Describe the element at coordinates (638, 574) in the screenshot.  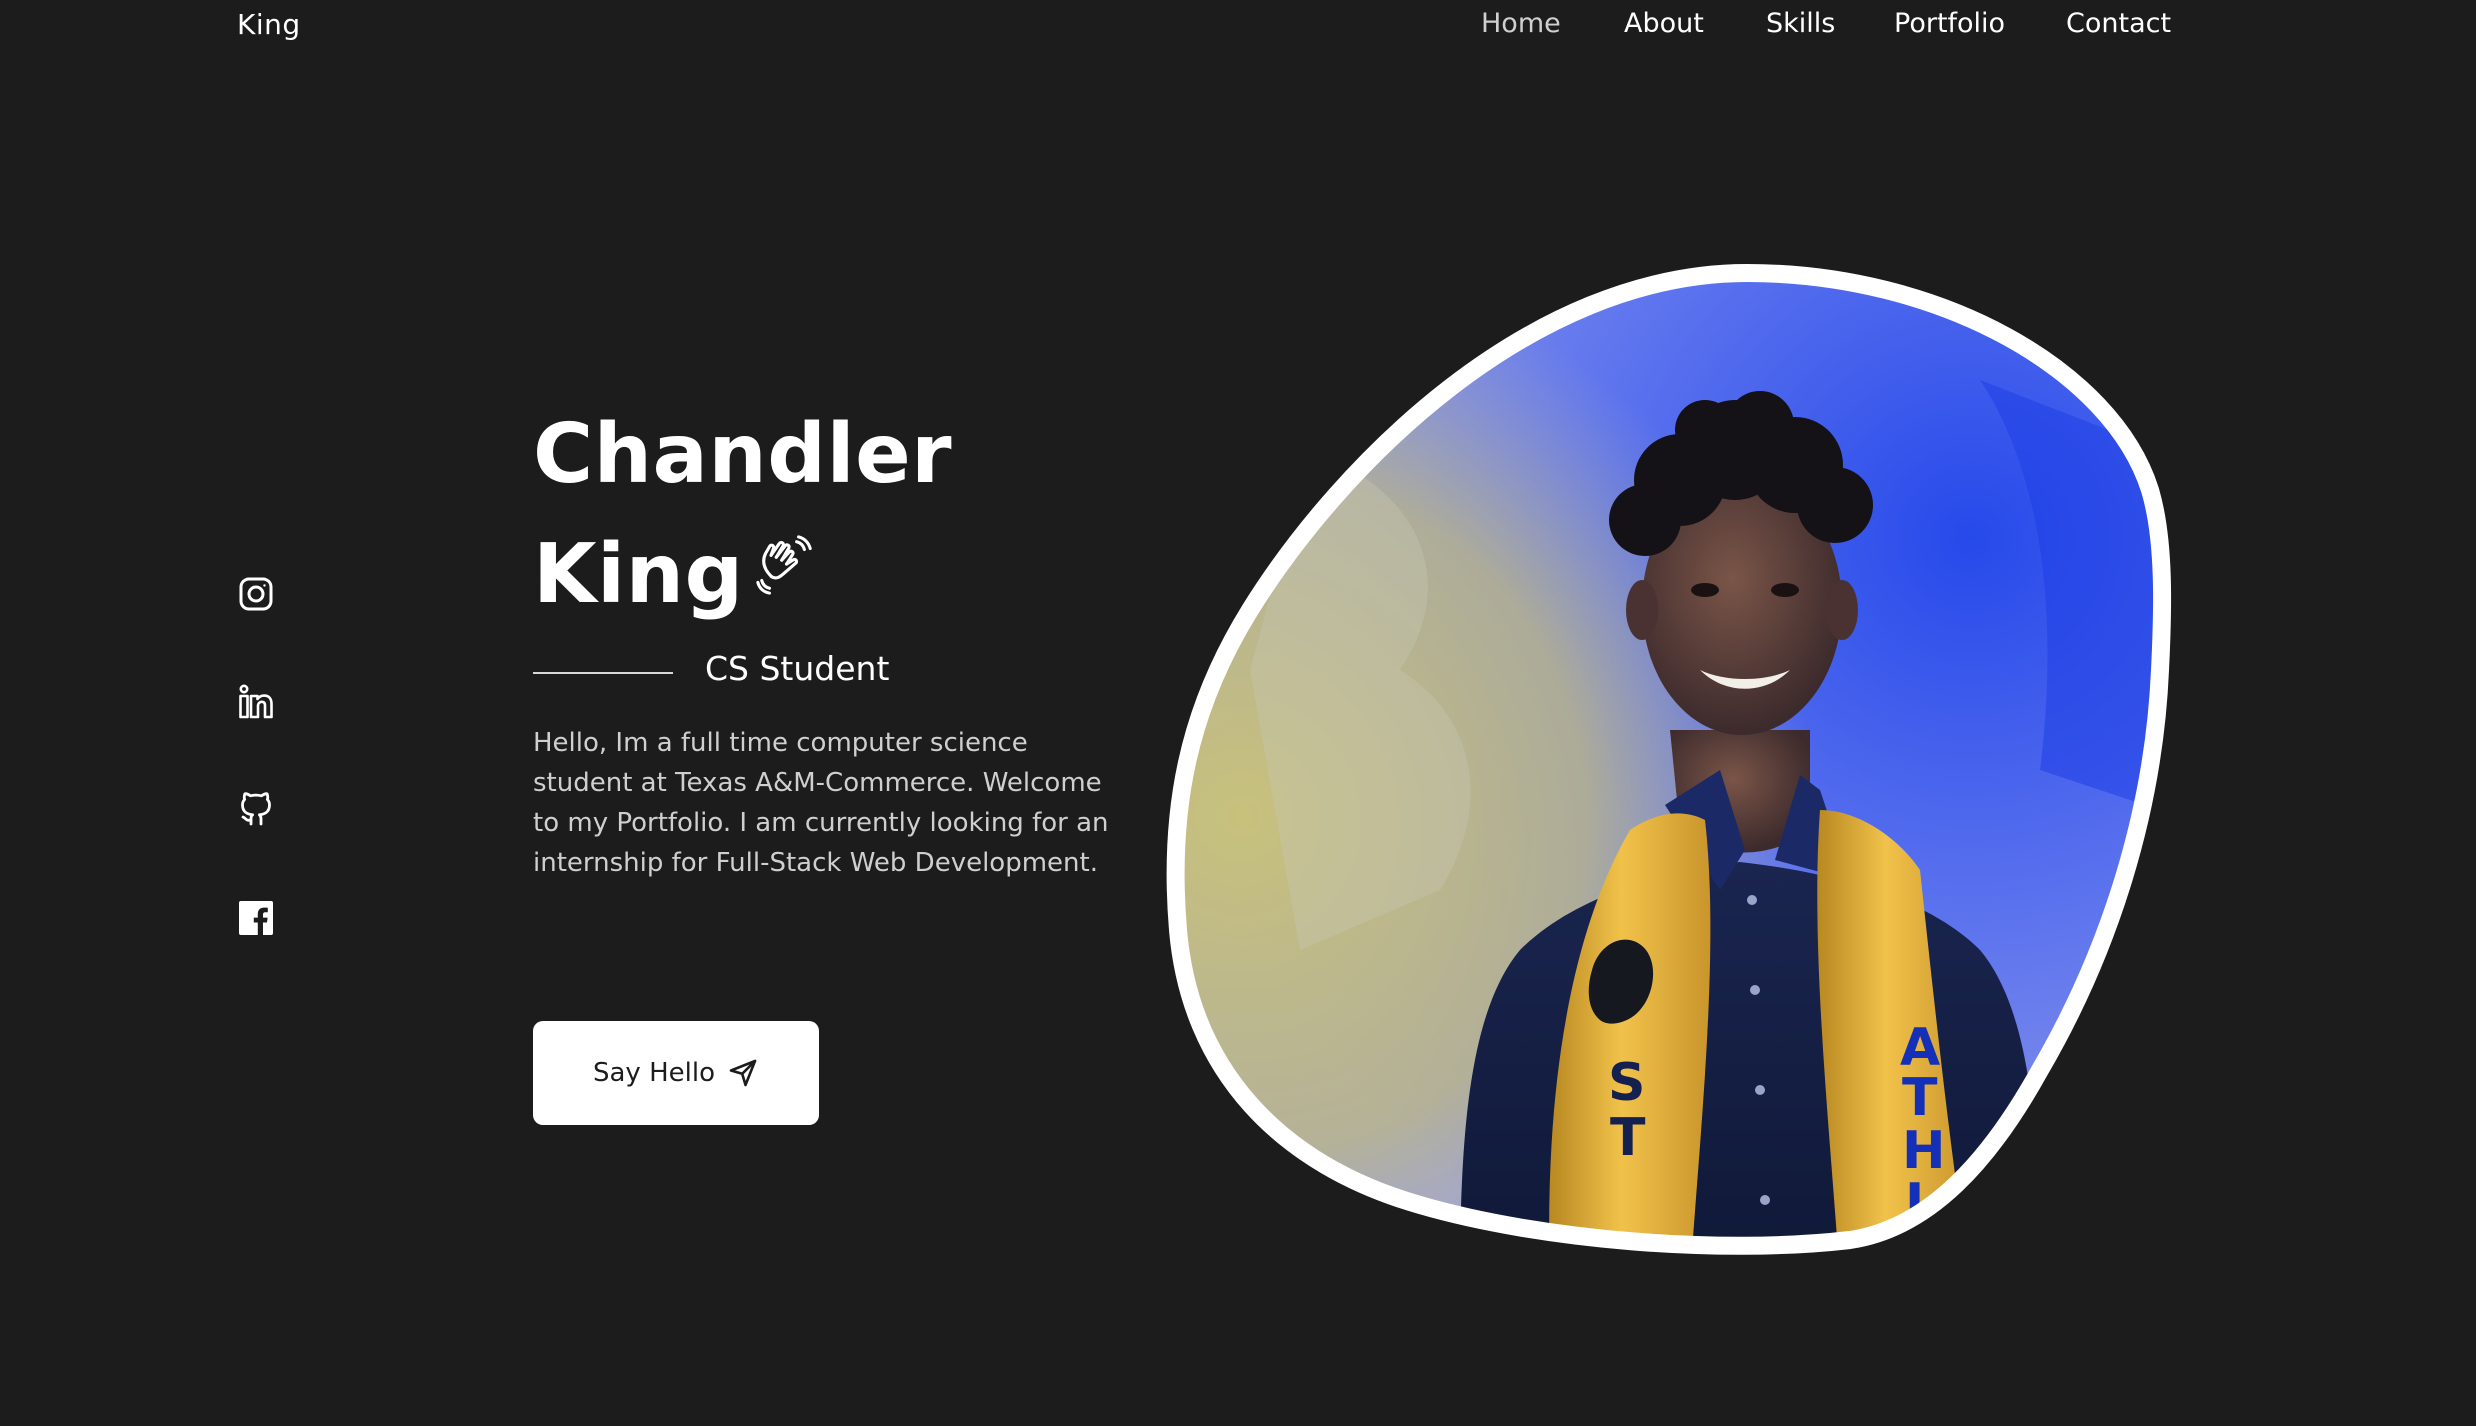
I see `hero-name-last: King` at that location.